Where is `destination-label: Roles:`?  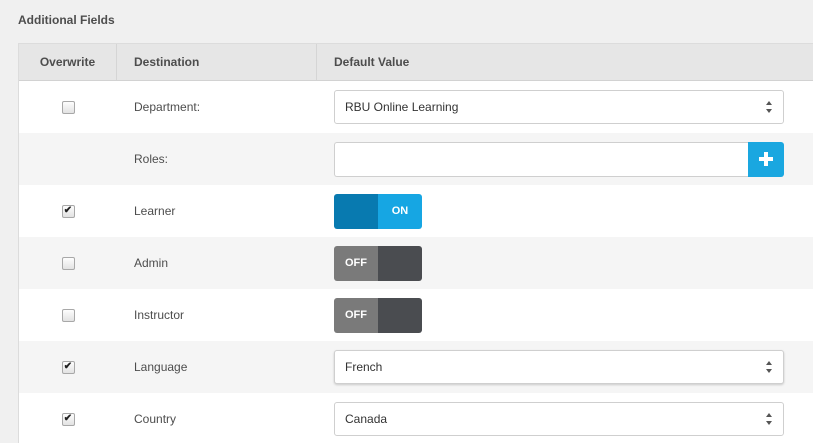
destination-label: Roles: is located at coordinates (151, 159).